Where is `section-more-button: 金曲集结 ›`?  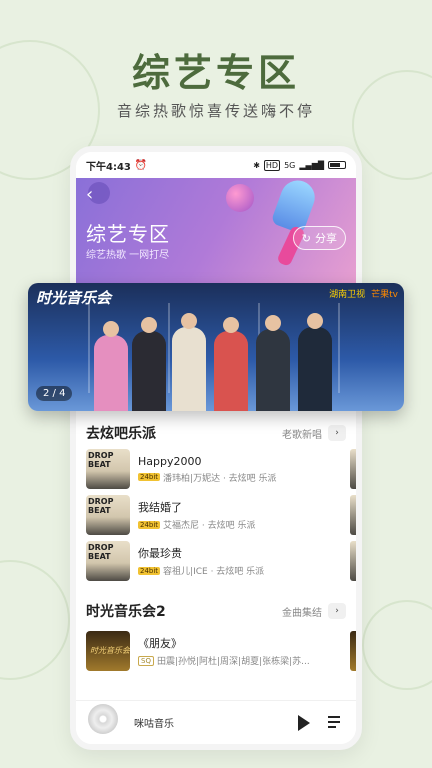 section-more-button: 金曲集结 › is located at coordinates (314, 611).